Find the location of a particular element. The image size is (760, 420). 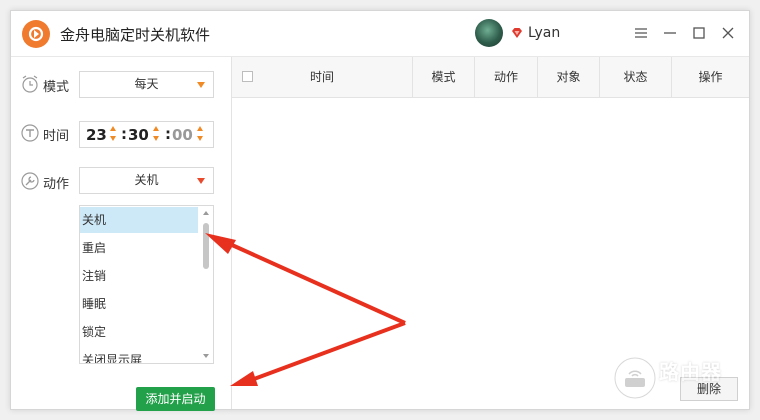

router-logo-icon is located at coordinates (635, 378).